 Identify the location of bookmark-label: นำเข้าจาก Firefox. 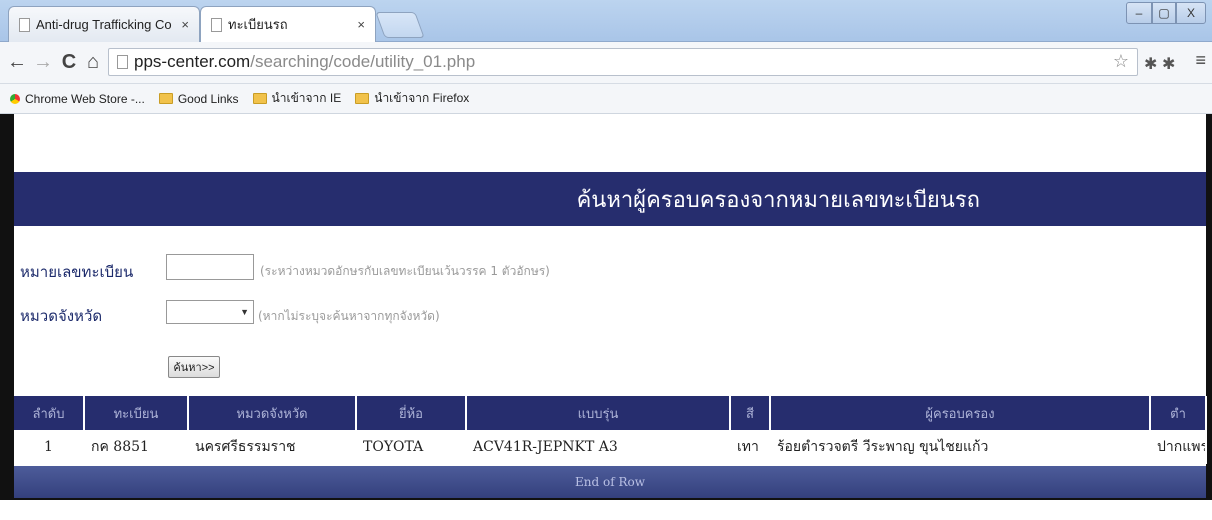
(422, 98).